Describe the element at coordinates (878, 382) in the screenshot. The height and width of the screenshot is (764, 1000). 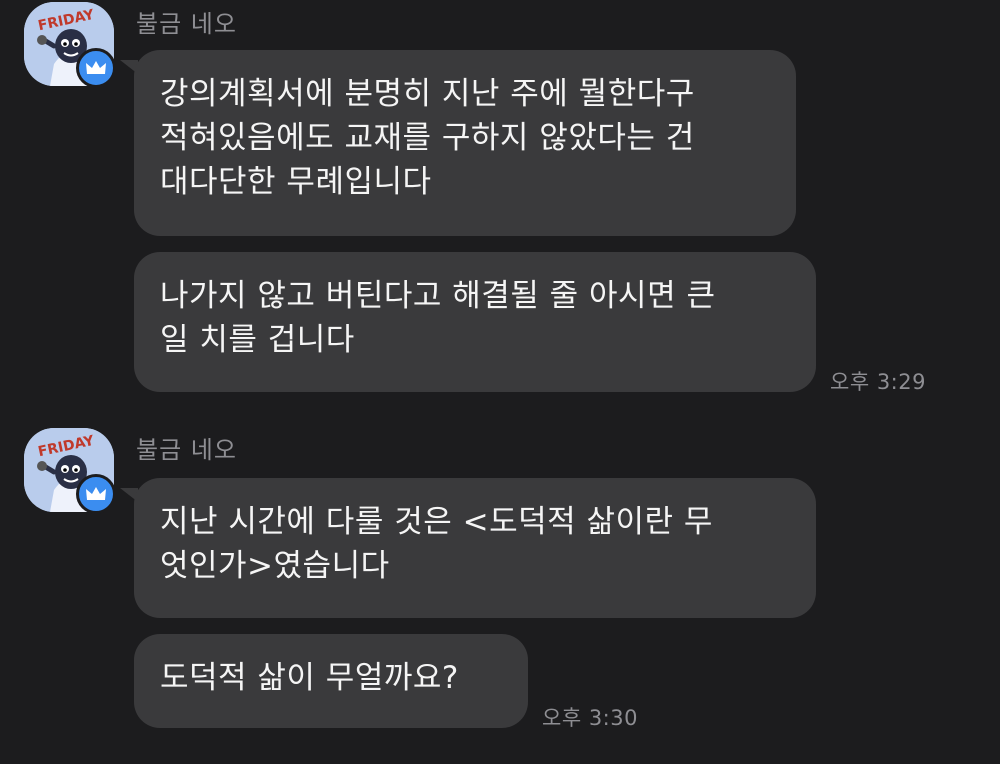
I see `message-timestamp: 오후 3:29` at that location.